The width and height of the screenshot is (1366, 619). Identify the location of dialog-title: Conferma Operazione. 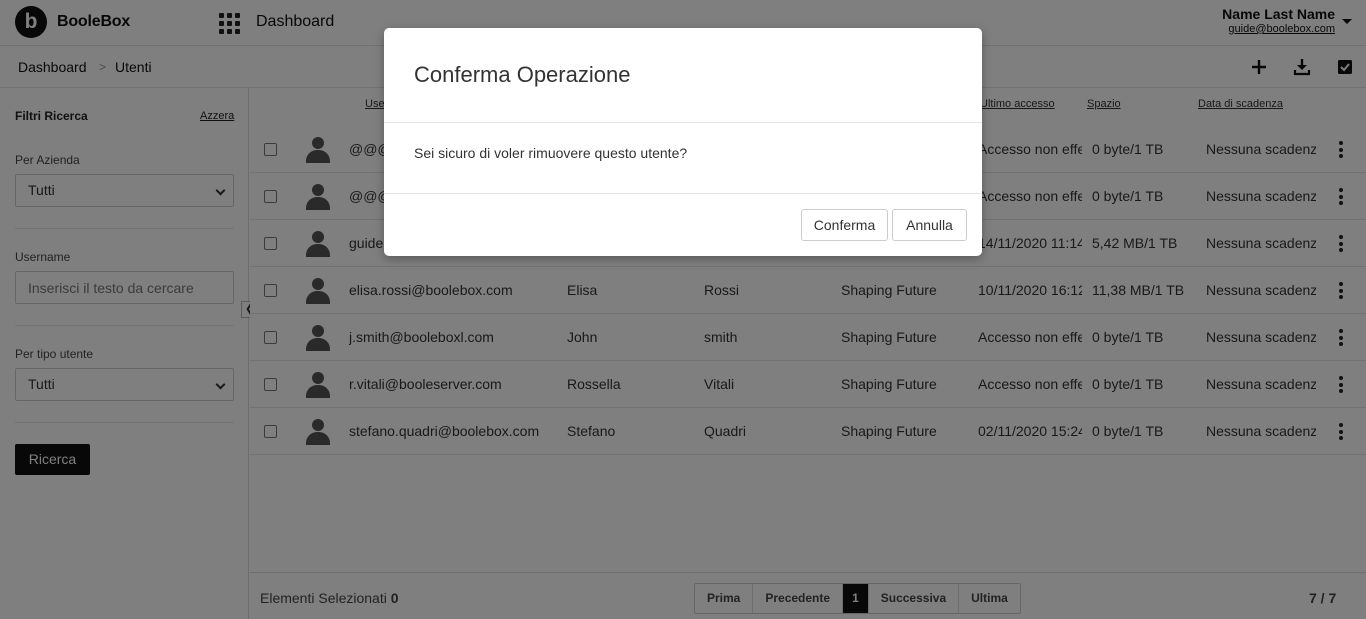
(522, 74).